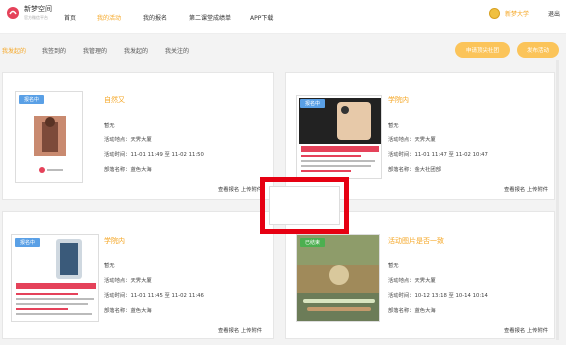  I want to click on highlight-box, so click(304, 205).